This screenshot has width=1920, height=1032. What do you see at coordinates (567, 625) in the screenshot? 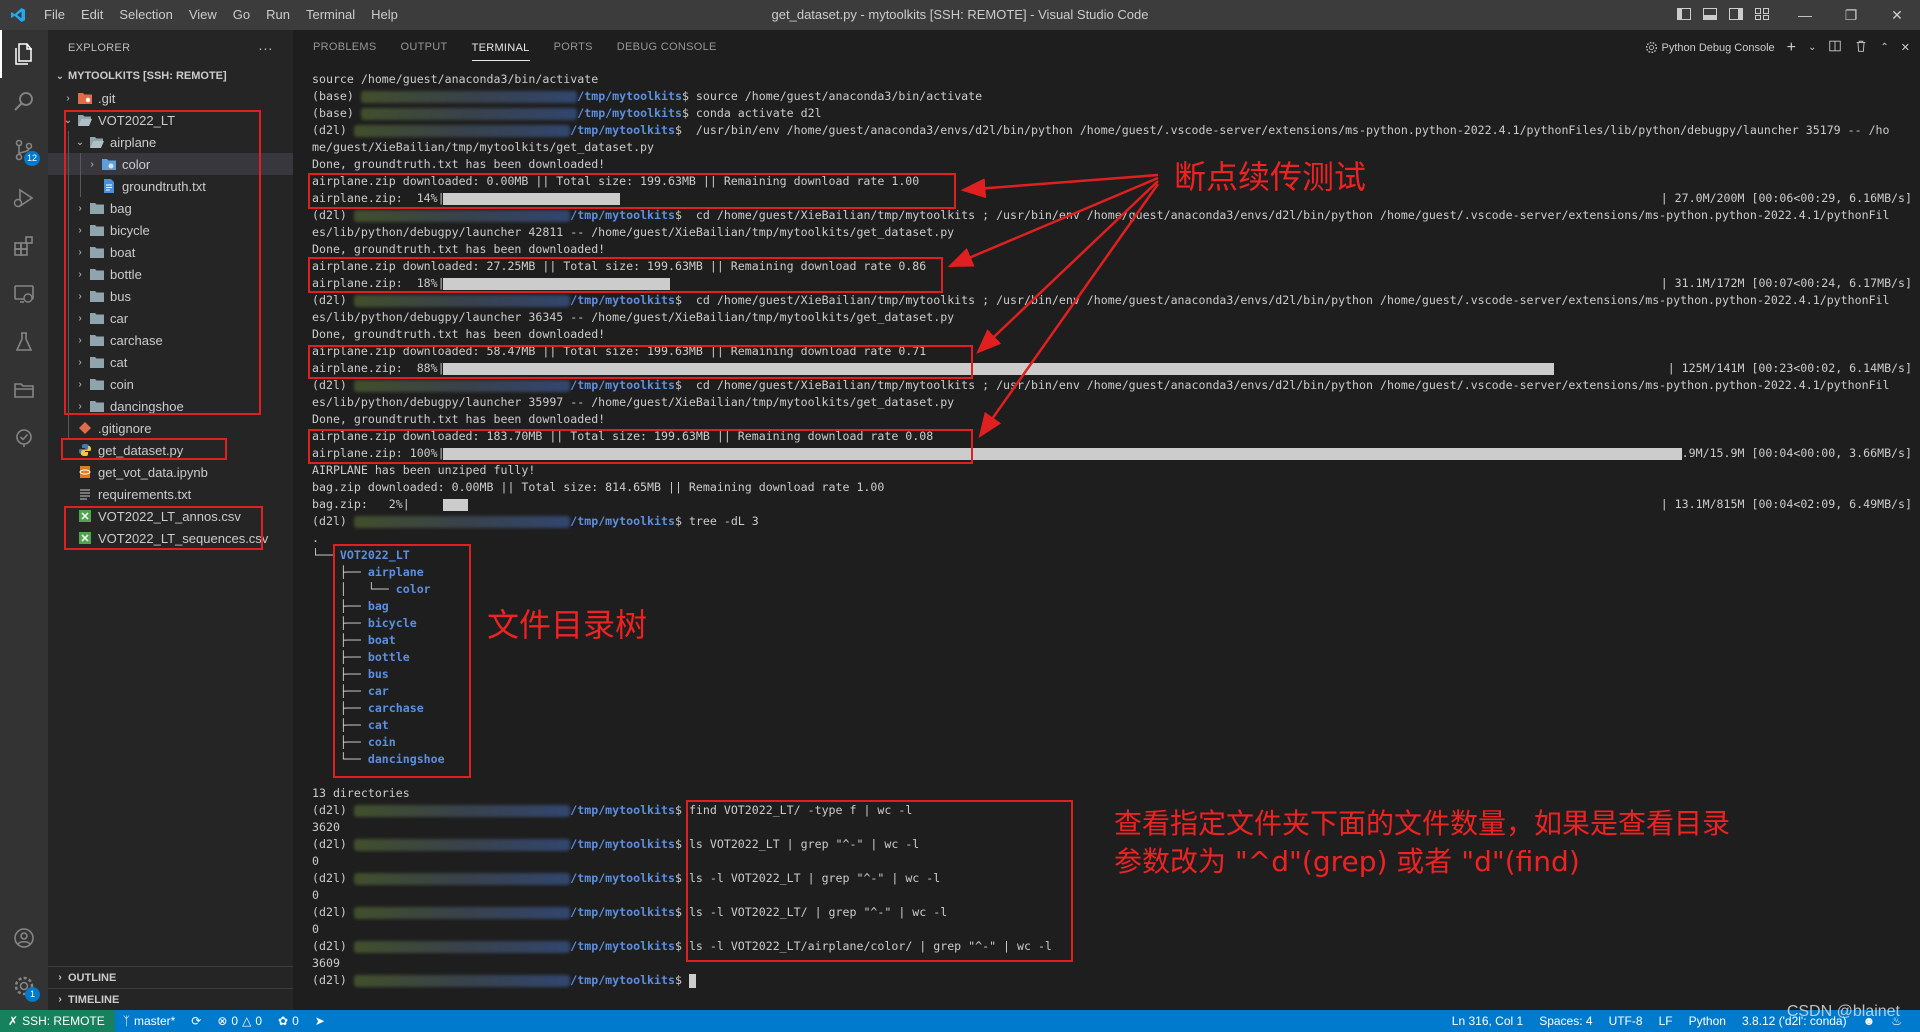
I see `annotation-dir-tree: 文件目录树` at bounding box center [567, 625].